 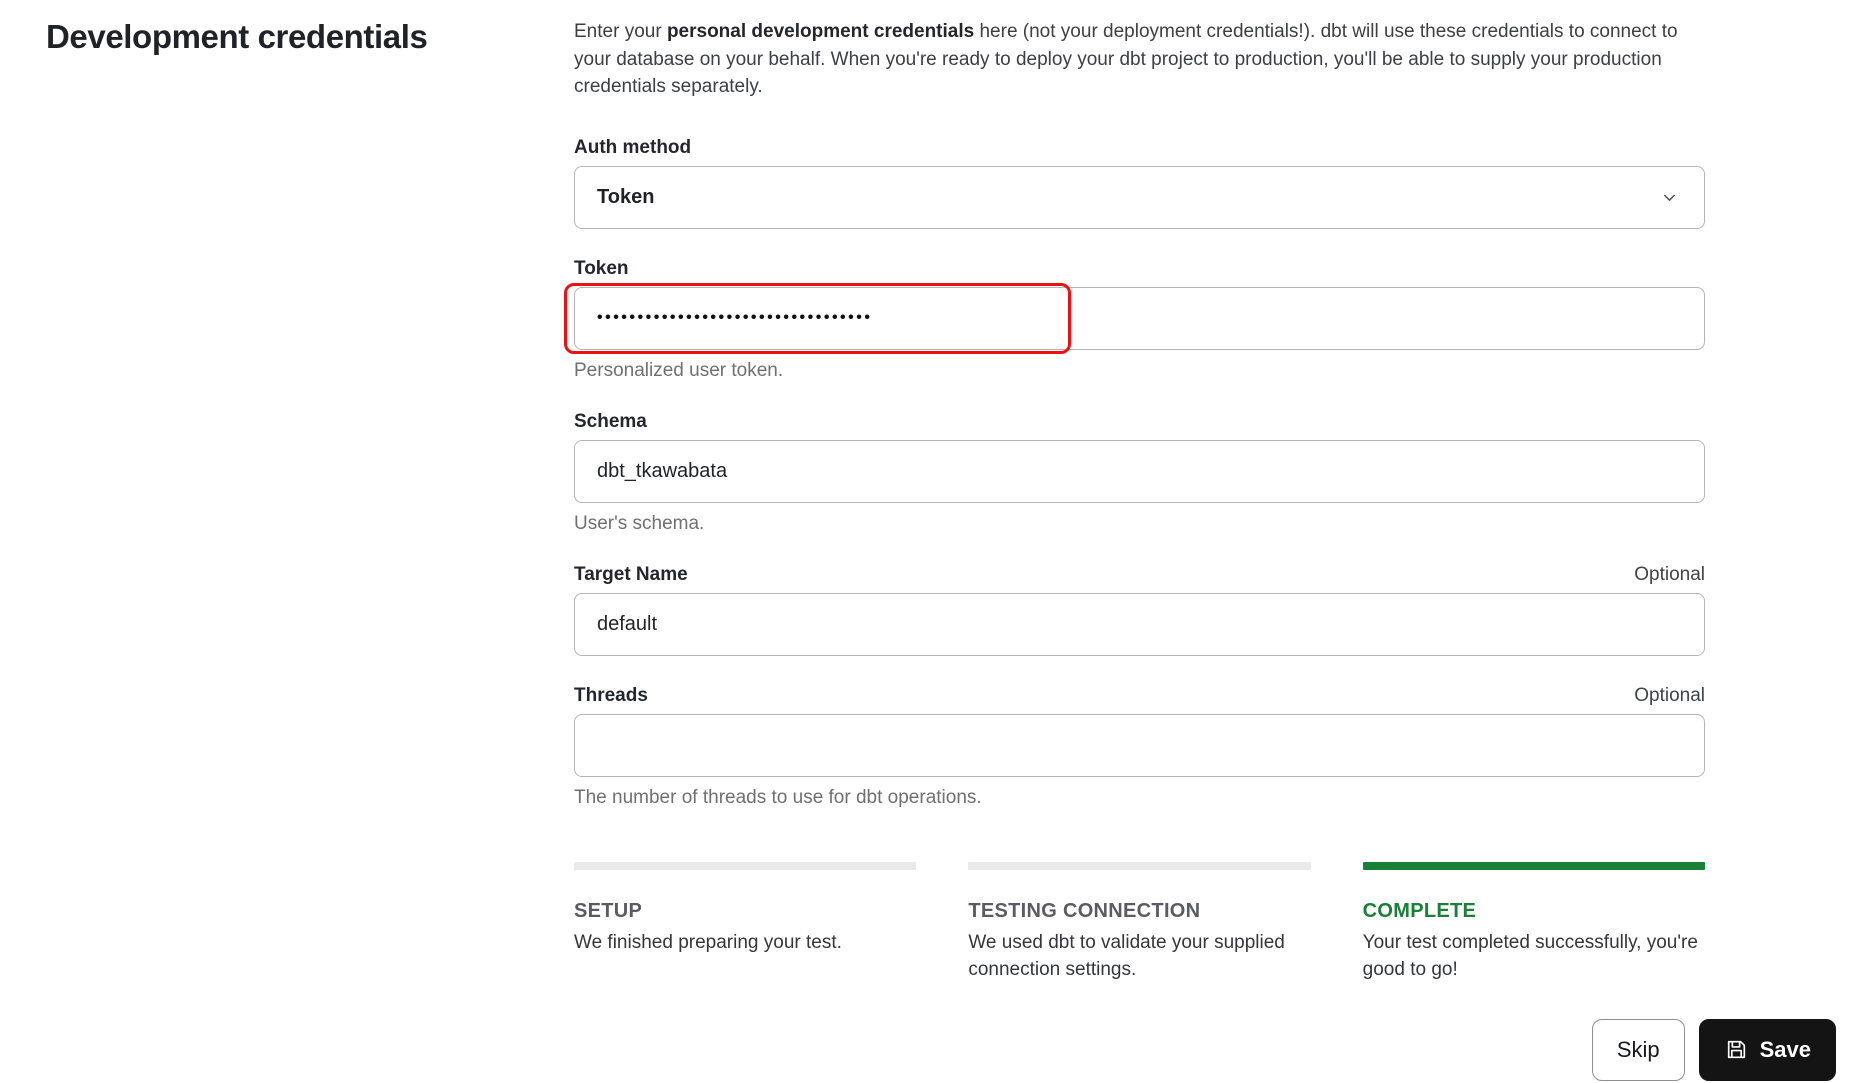 I want to click on save-button: Save, so click(x=1767, y=1049).